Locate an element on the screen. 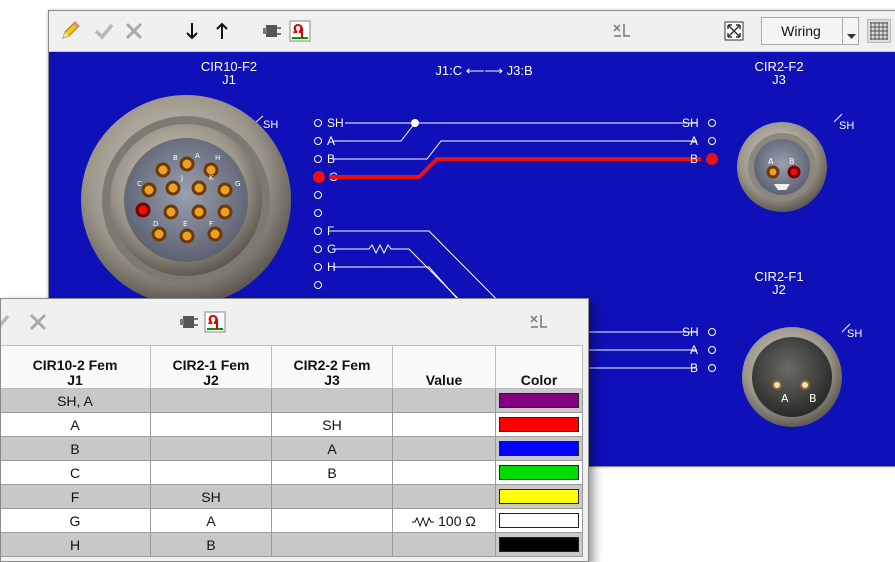  svg-text: F is located at coordinates (211, 224).